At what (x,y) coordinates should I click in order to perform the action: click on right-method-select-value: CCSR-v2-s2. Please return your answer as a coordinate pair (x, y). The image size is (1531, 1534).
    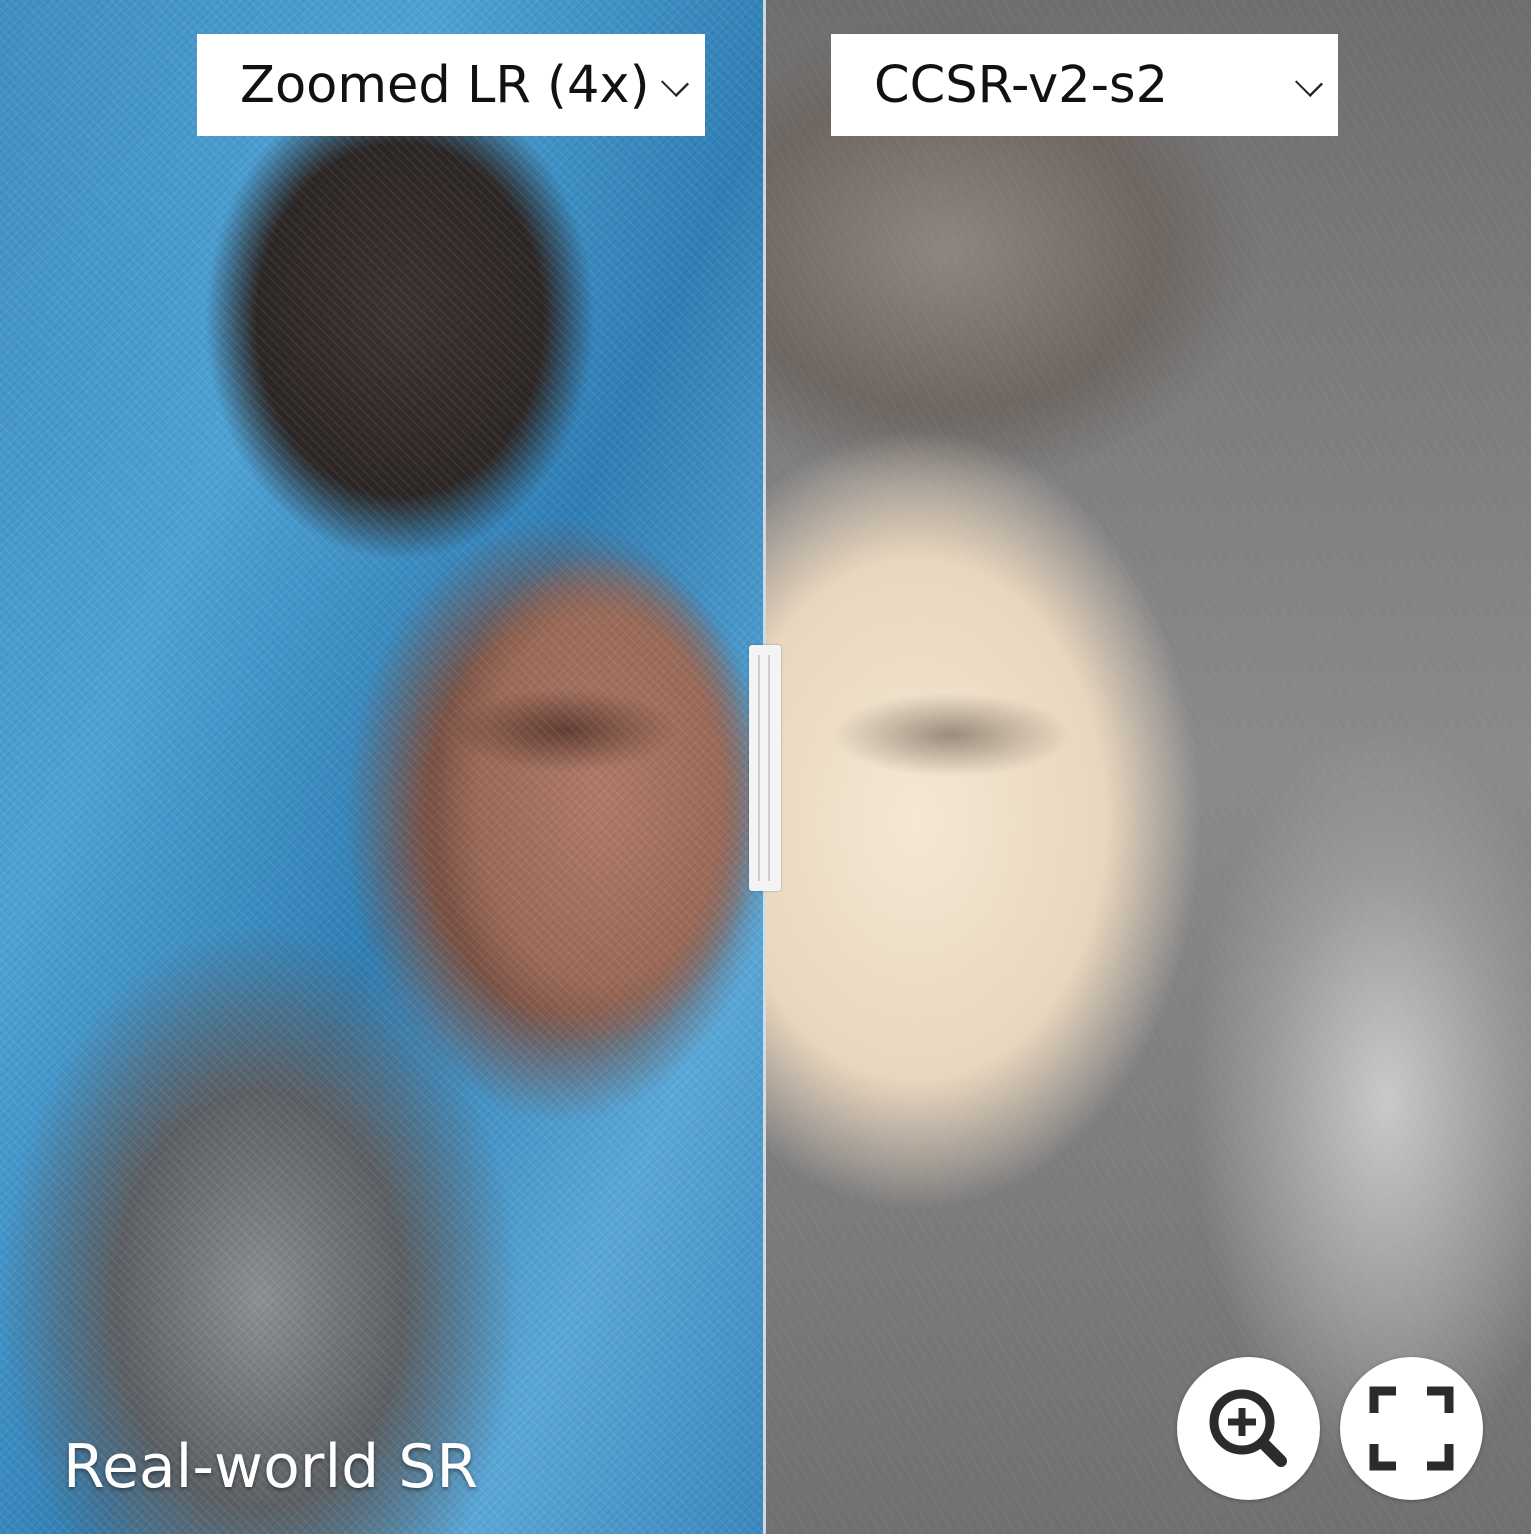
    Looking at the image, I should click on (1021, 85).